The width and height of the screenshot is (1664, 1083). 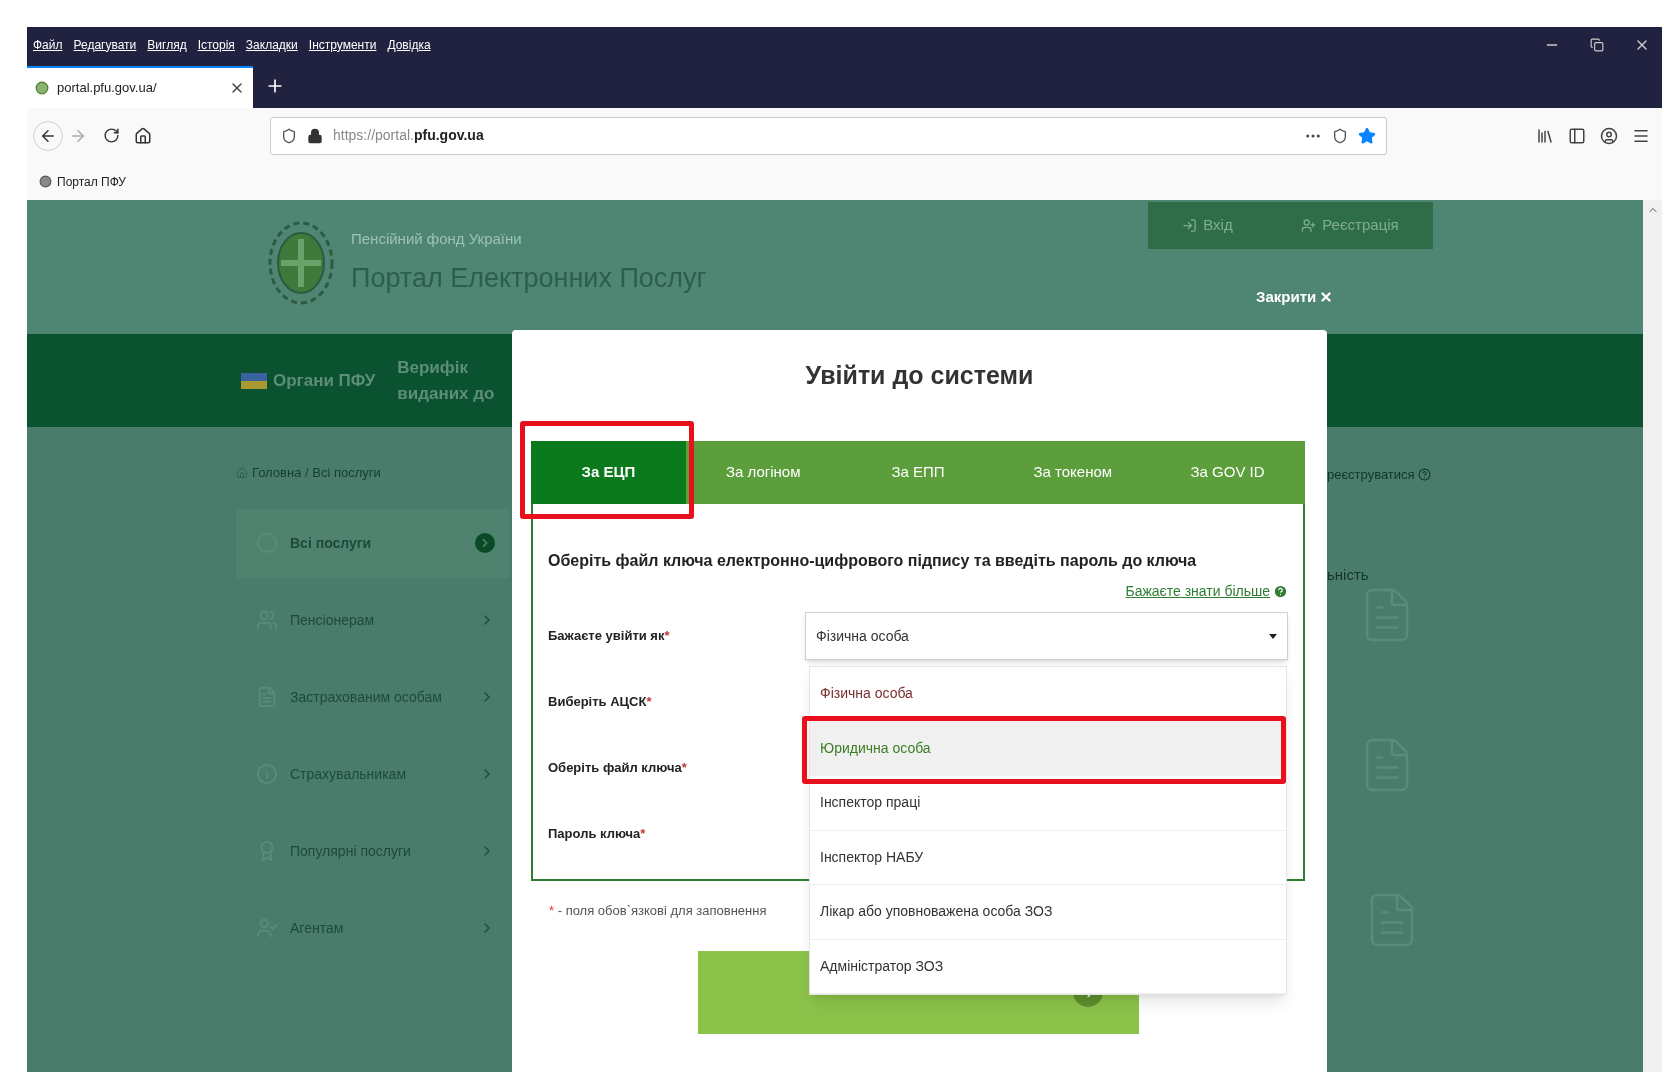 I want to click on field-label: Виберіть АЦСК*, so click(x=600, y=702).